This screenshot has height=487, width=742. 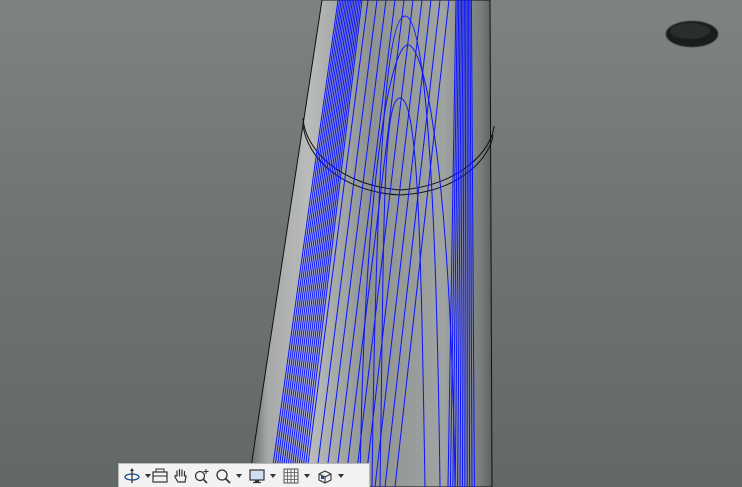 I want to click on pan-button, so click(x=181, y=476).